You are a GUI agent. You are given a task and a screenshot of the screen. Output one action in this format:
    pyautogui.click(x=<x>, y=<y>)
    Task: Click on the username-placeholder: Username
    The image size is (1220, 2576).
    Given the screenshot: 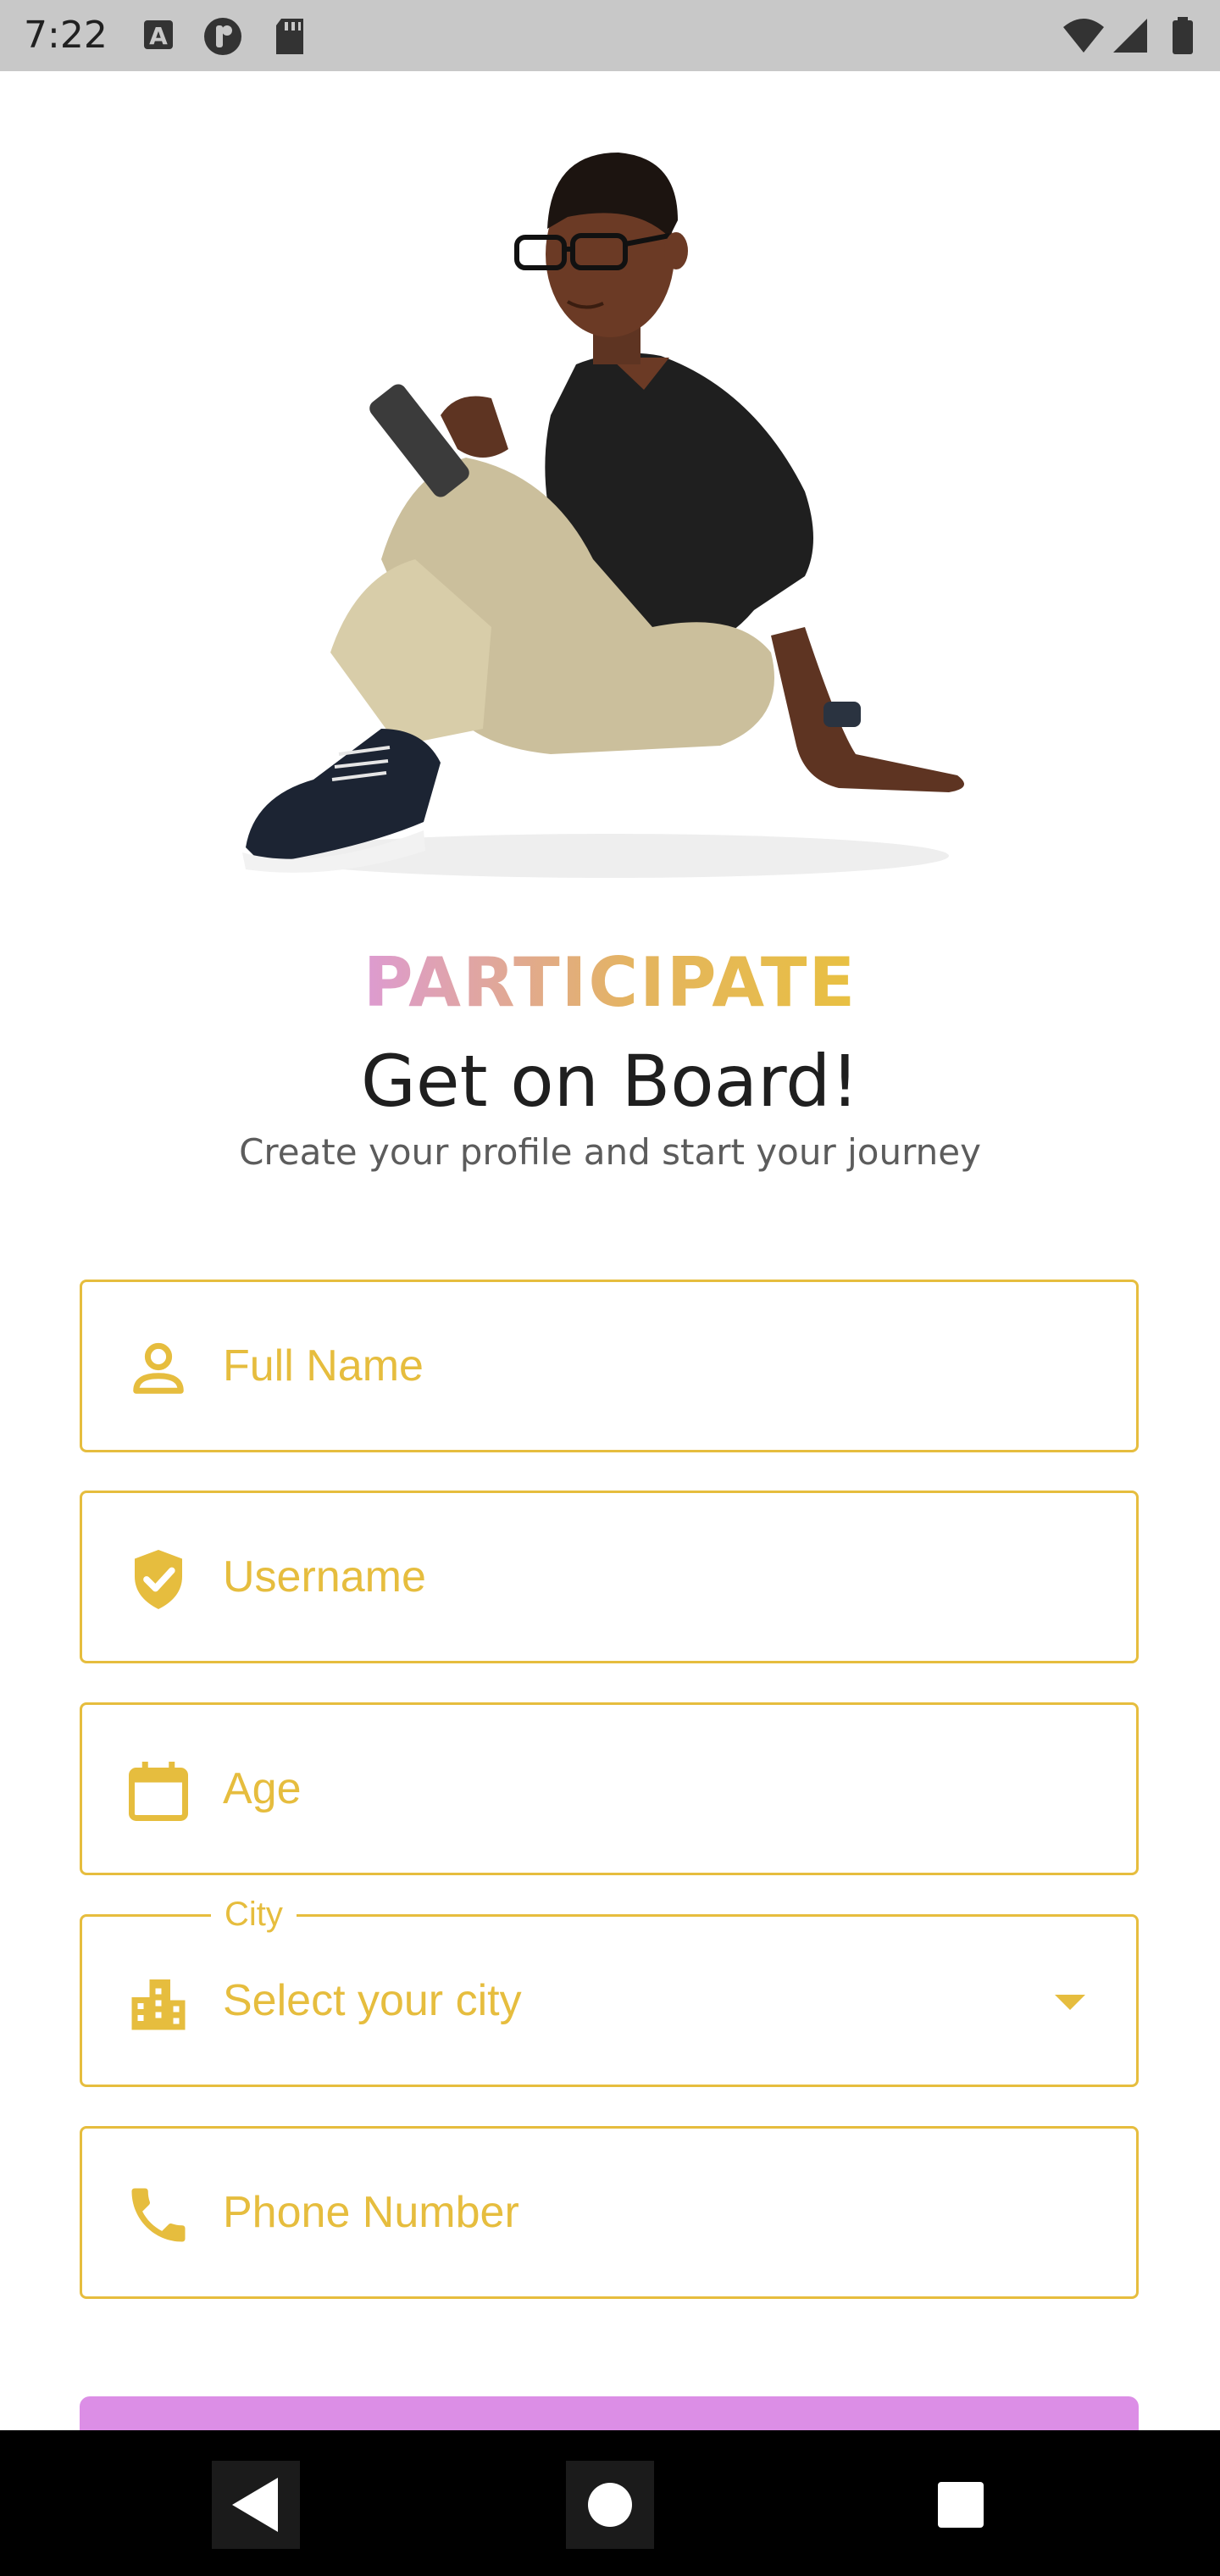 What is the action you would take?
    pyautogui.click(x=324, y=1577)
    